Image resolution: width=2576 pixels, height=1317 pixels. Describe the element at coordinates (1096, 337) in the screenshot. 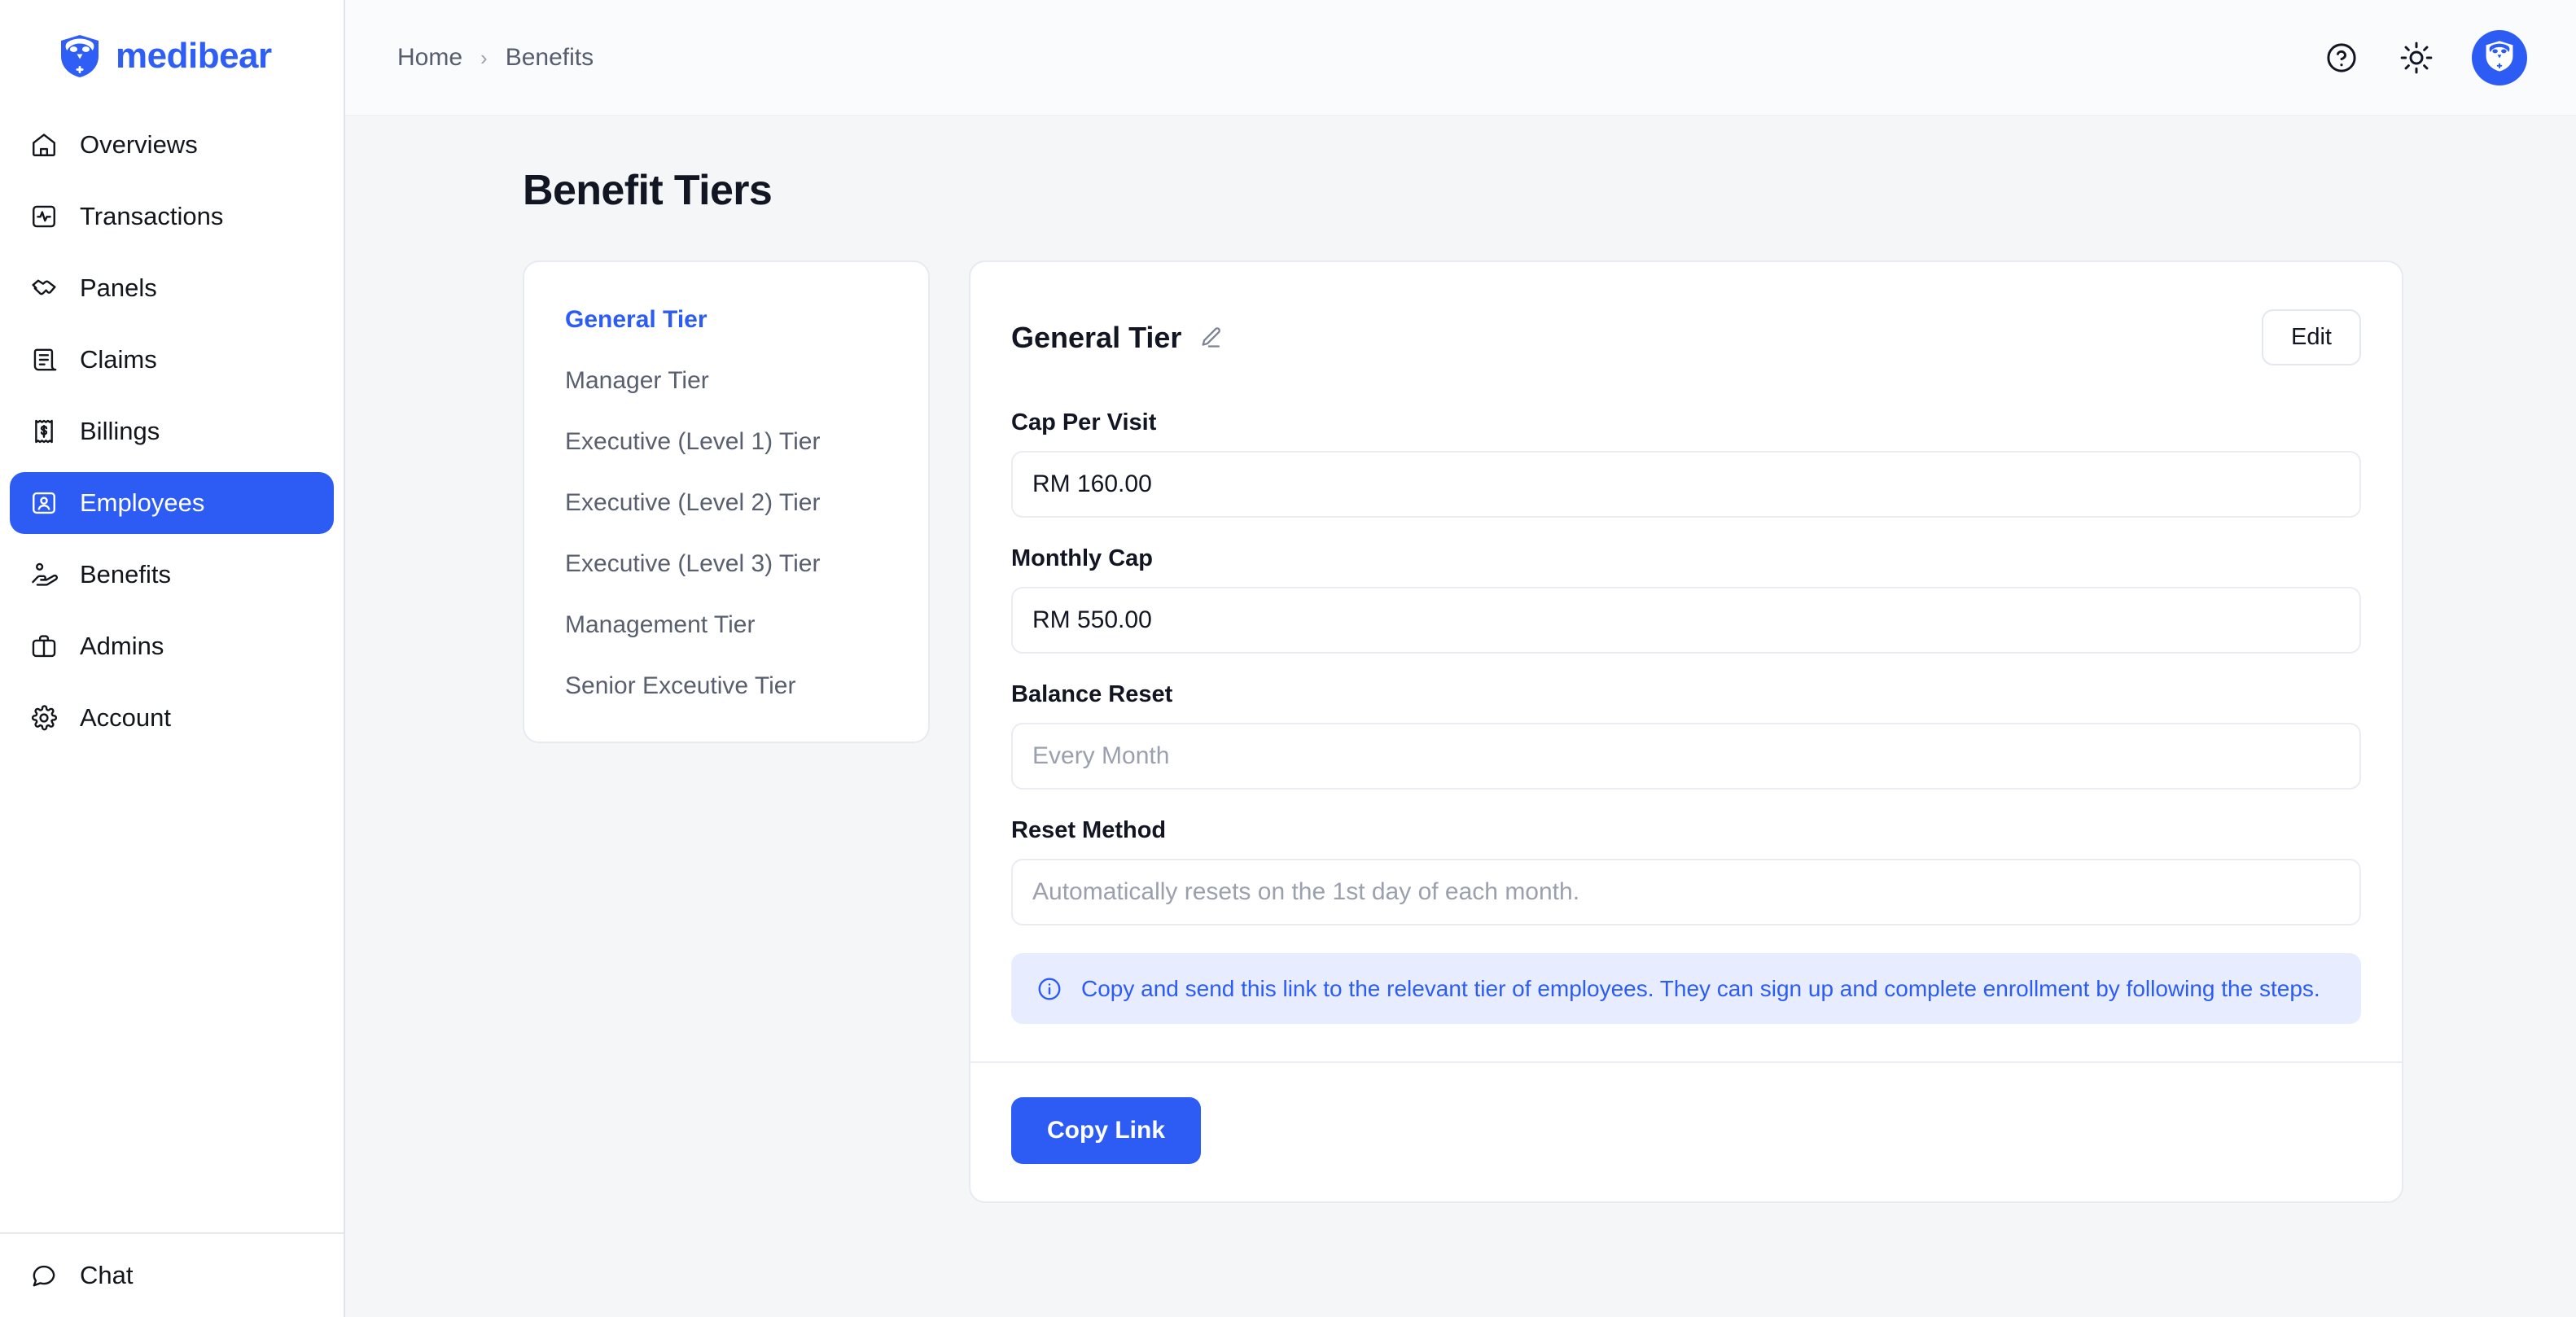

I see `tier-detail-title: General Tier` at that location.